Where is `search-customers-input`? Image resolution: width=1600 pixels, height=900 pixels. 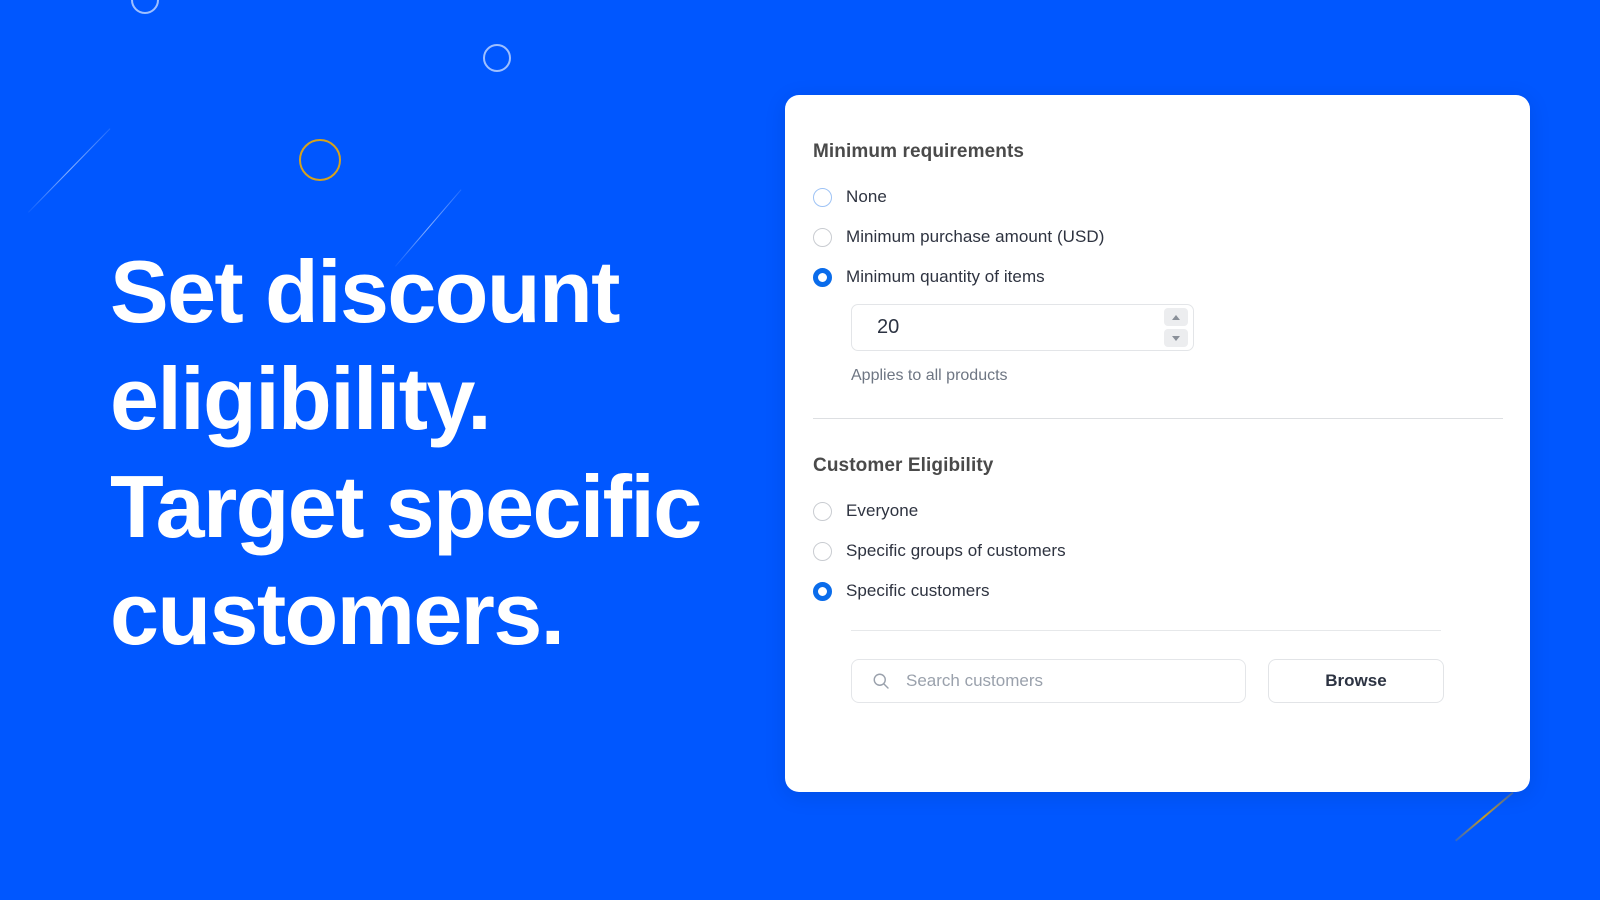 search-customers-input is located at coordinates (1048, 681).